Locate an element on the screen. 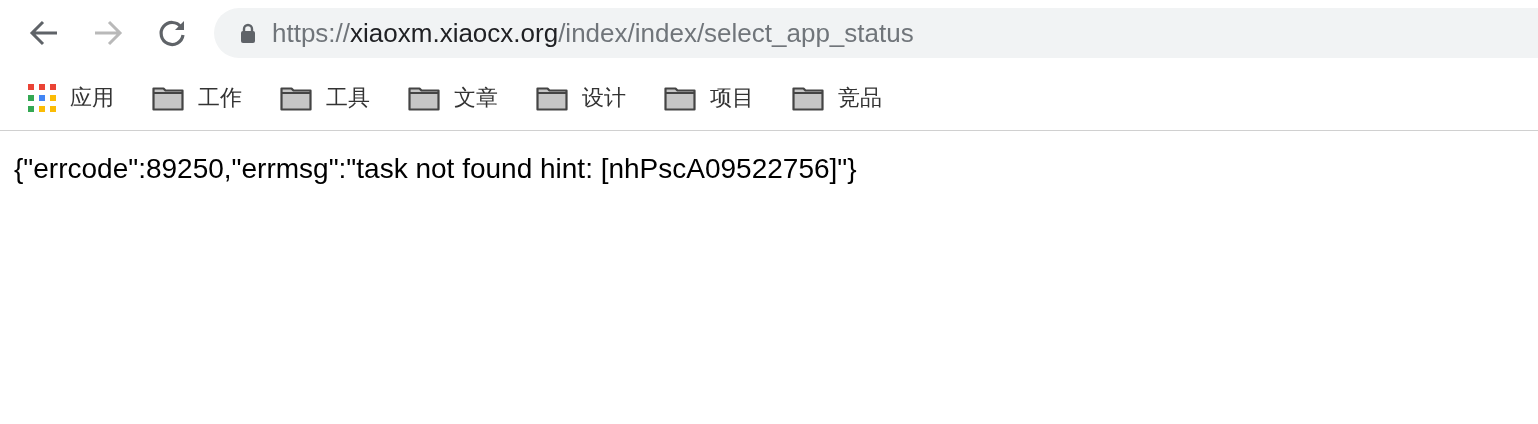 This screenshot has width=1538, height=424. bookmark-folder: 文章 is located at coordinates (453, 98).